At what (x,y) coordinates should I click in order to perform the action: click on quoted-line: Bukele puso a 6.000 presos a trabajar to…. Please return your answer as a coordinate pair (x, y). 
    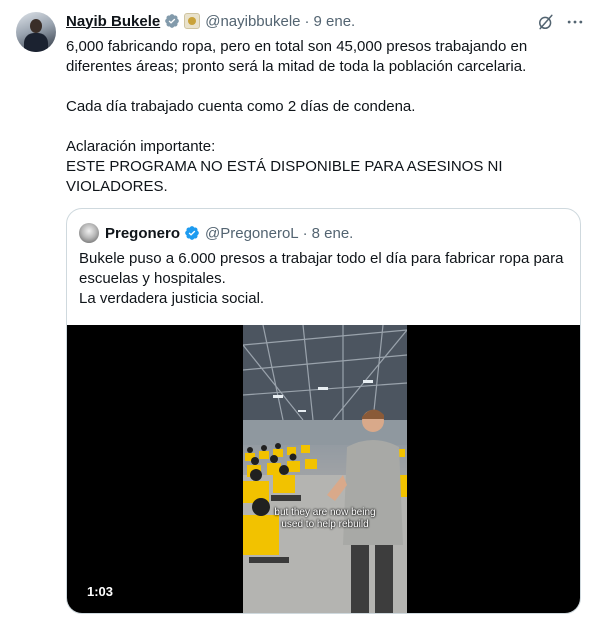
    Looking at the image, I should click on (321, 268).